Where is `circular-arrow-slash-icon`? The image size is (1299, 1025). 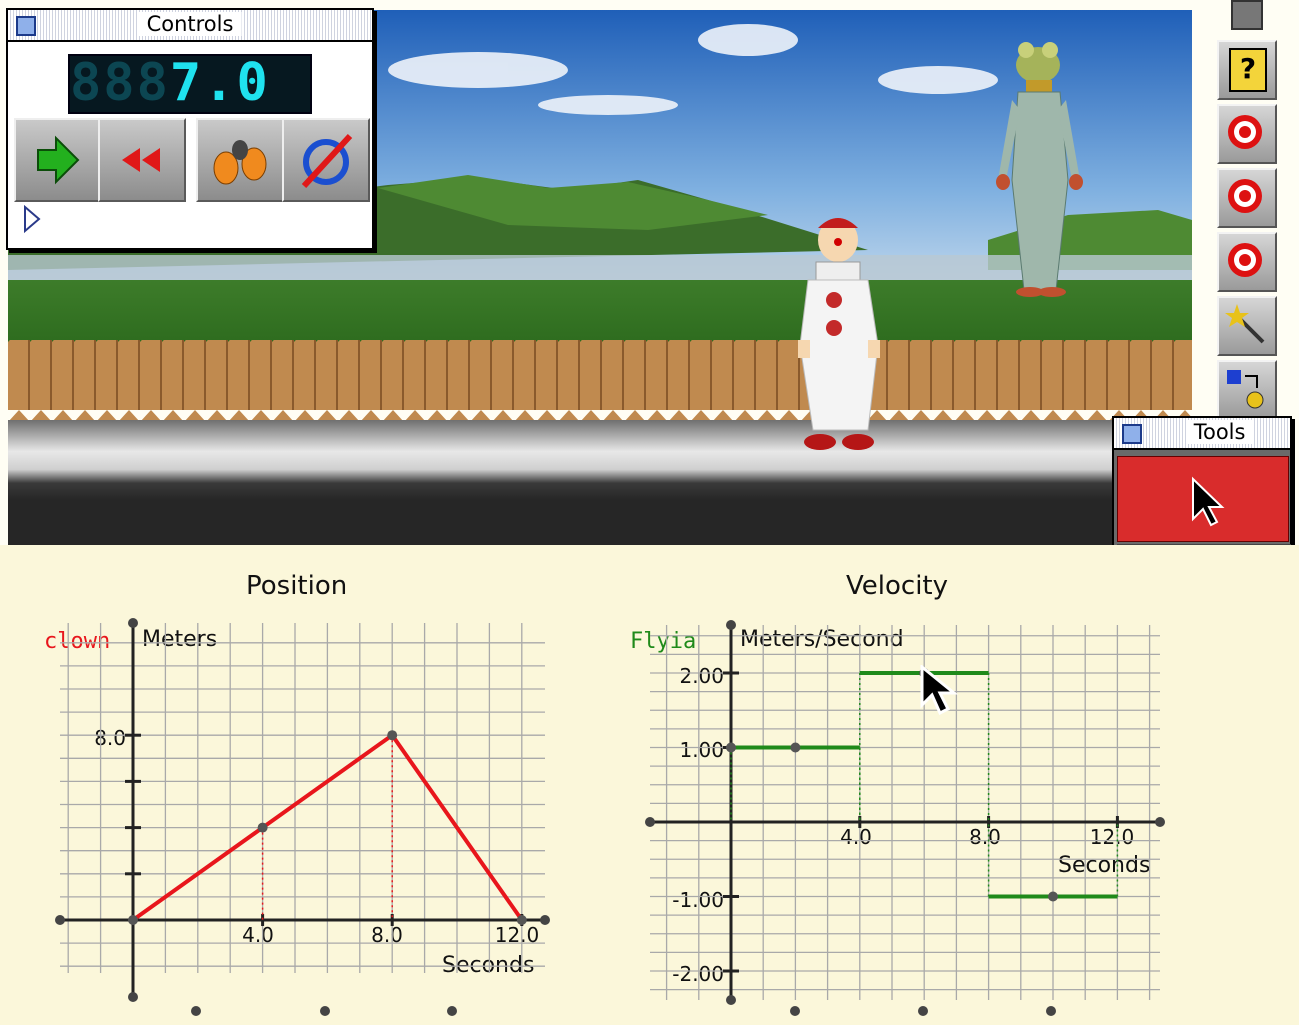
circular-arrow-slash-icon is located at coordinates (327, 161).